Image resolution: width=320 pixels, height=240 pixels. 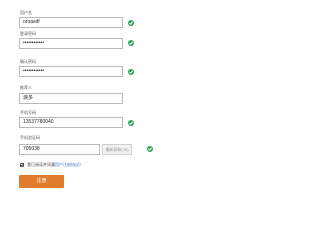 I want to click on confirm-password-label: 确认密码, so click(x=28, y=61).